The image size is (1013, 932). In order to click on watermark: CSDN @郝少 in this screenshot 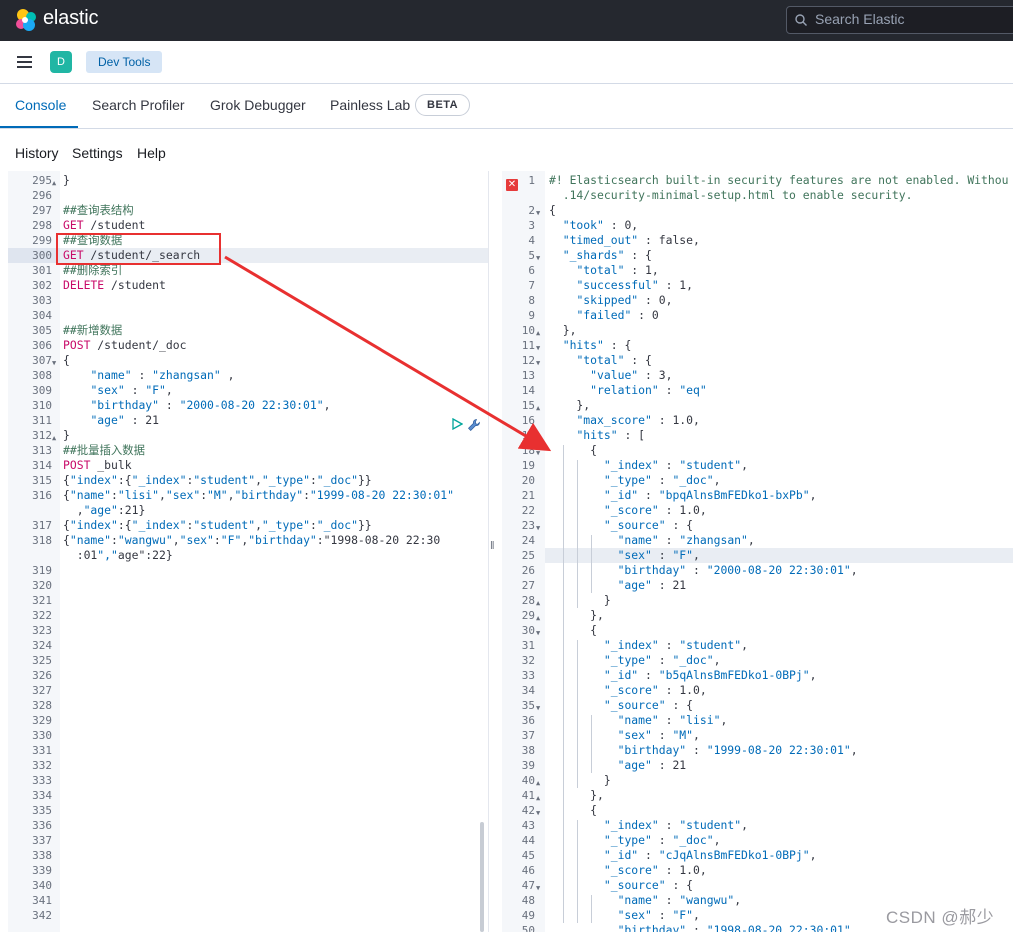, I will do `click(940, 917)`.